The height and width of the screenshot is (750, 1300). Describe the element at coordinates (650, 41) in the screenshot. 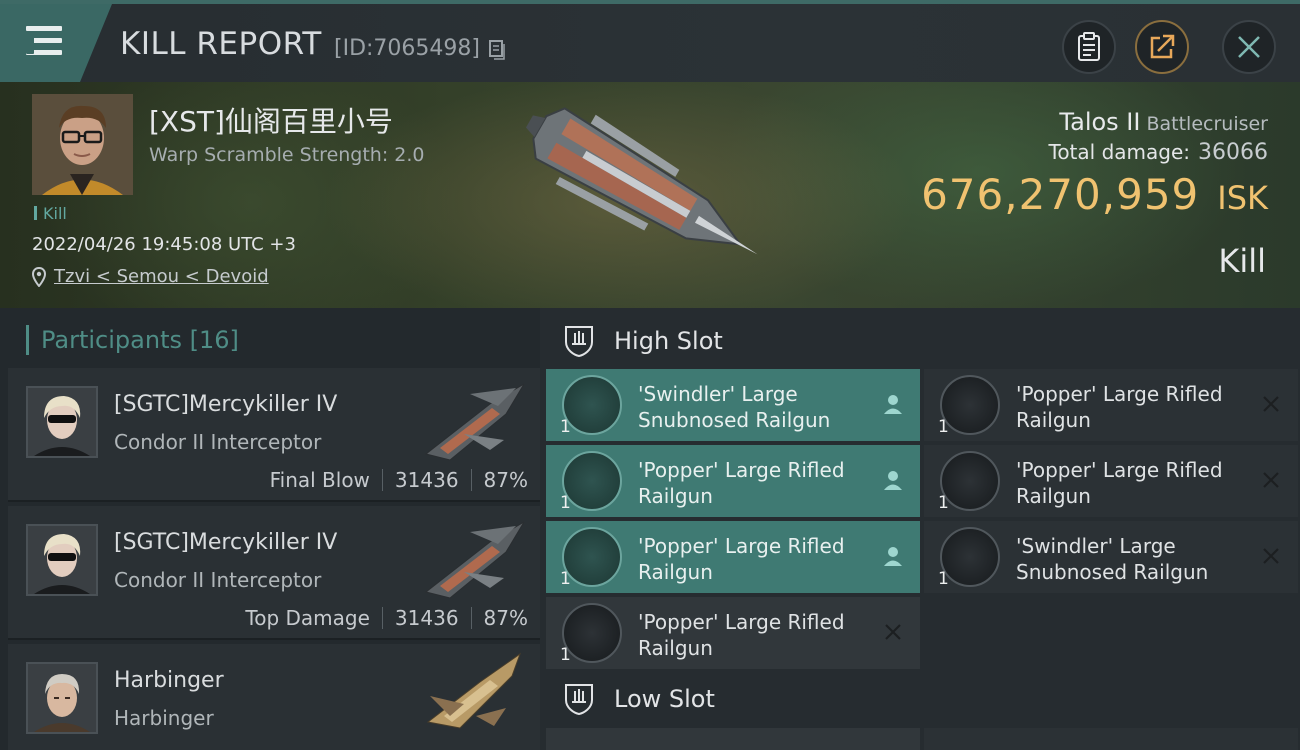

I see `top-bar: KILL REPORT [ID:7065498]` at that location.